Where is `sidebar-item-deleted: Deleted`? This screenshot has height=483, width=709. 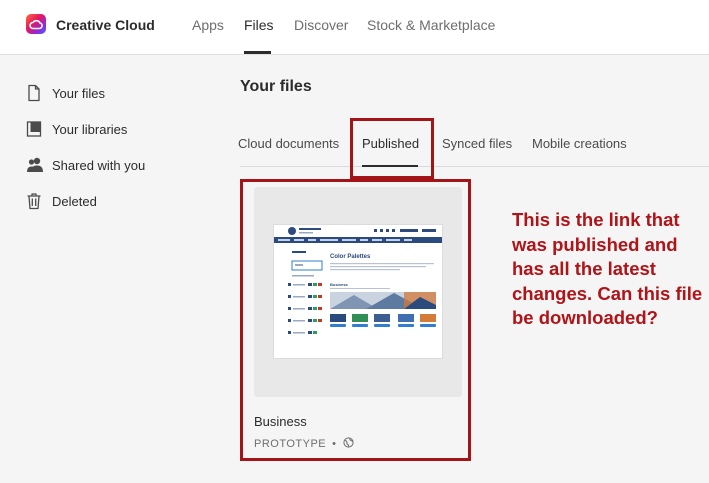
sidebar-item-deleted: Deleted is located at coordinates (61, 201).